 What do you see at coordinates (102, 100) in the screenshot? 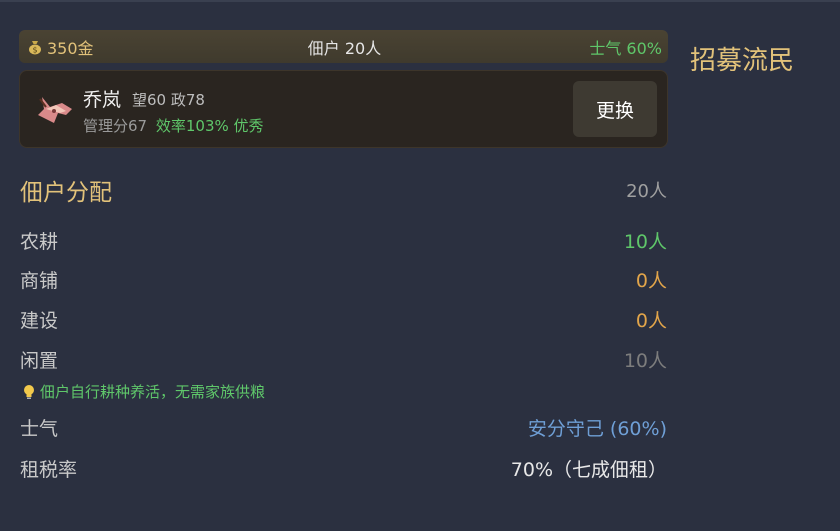
I see `manager-name: 乔岚` at bounding box center [102, 100].